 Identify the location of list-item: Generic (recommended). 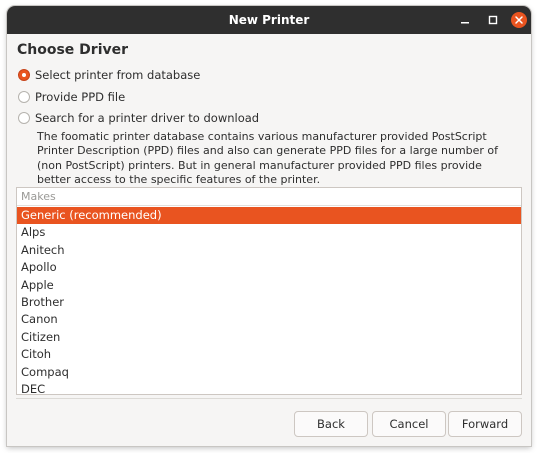
(269, 216).